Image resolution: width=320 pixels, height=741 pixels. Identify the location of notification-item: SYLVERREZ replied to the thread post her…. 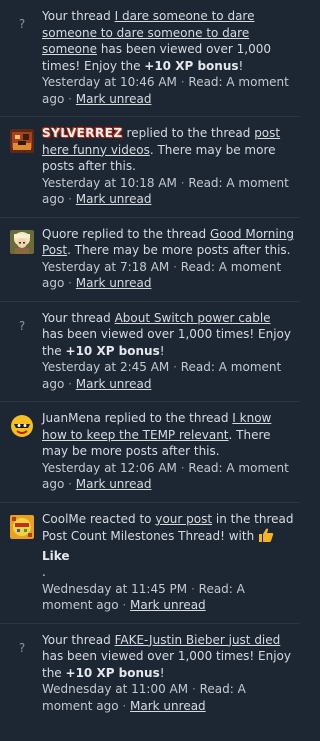
(150, 167).